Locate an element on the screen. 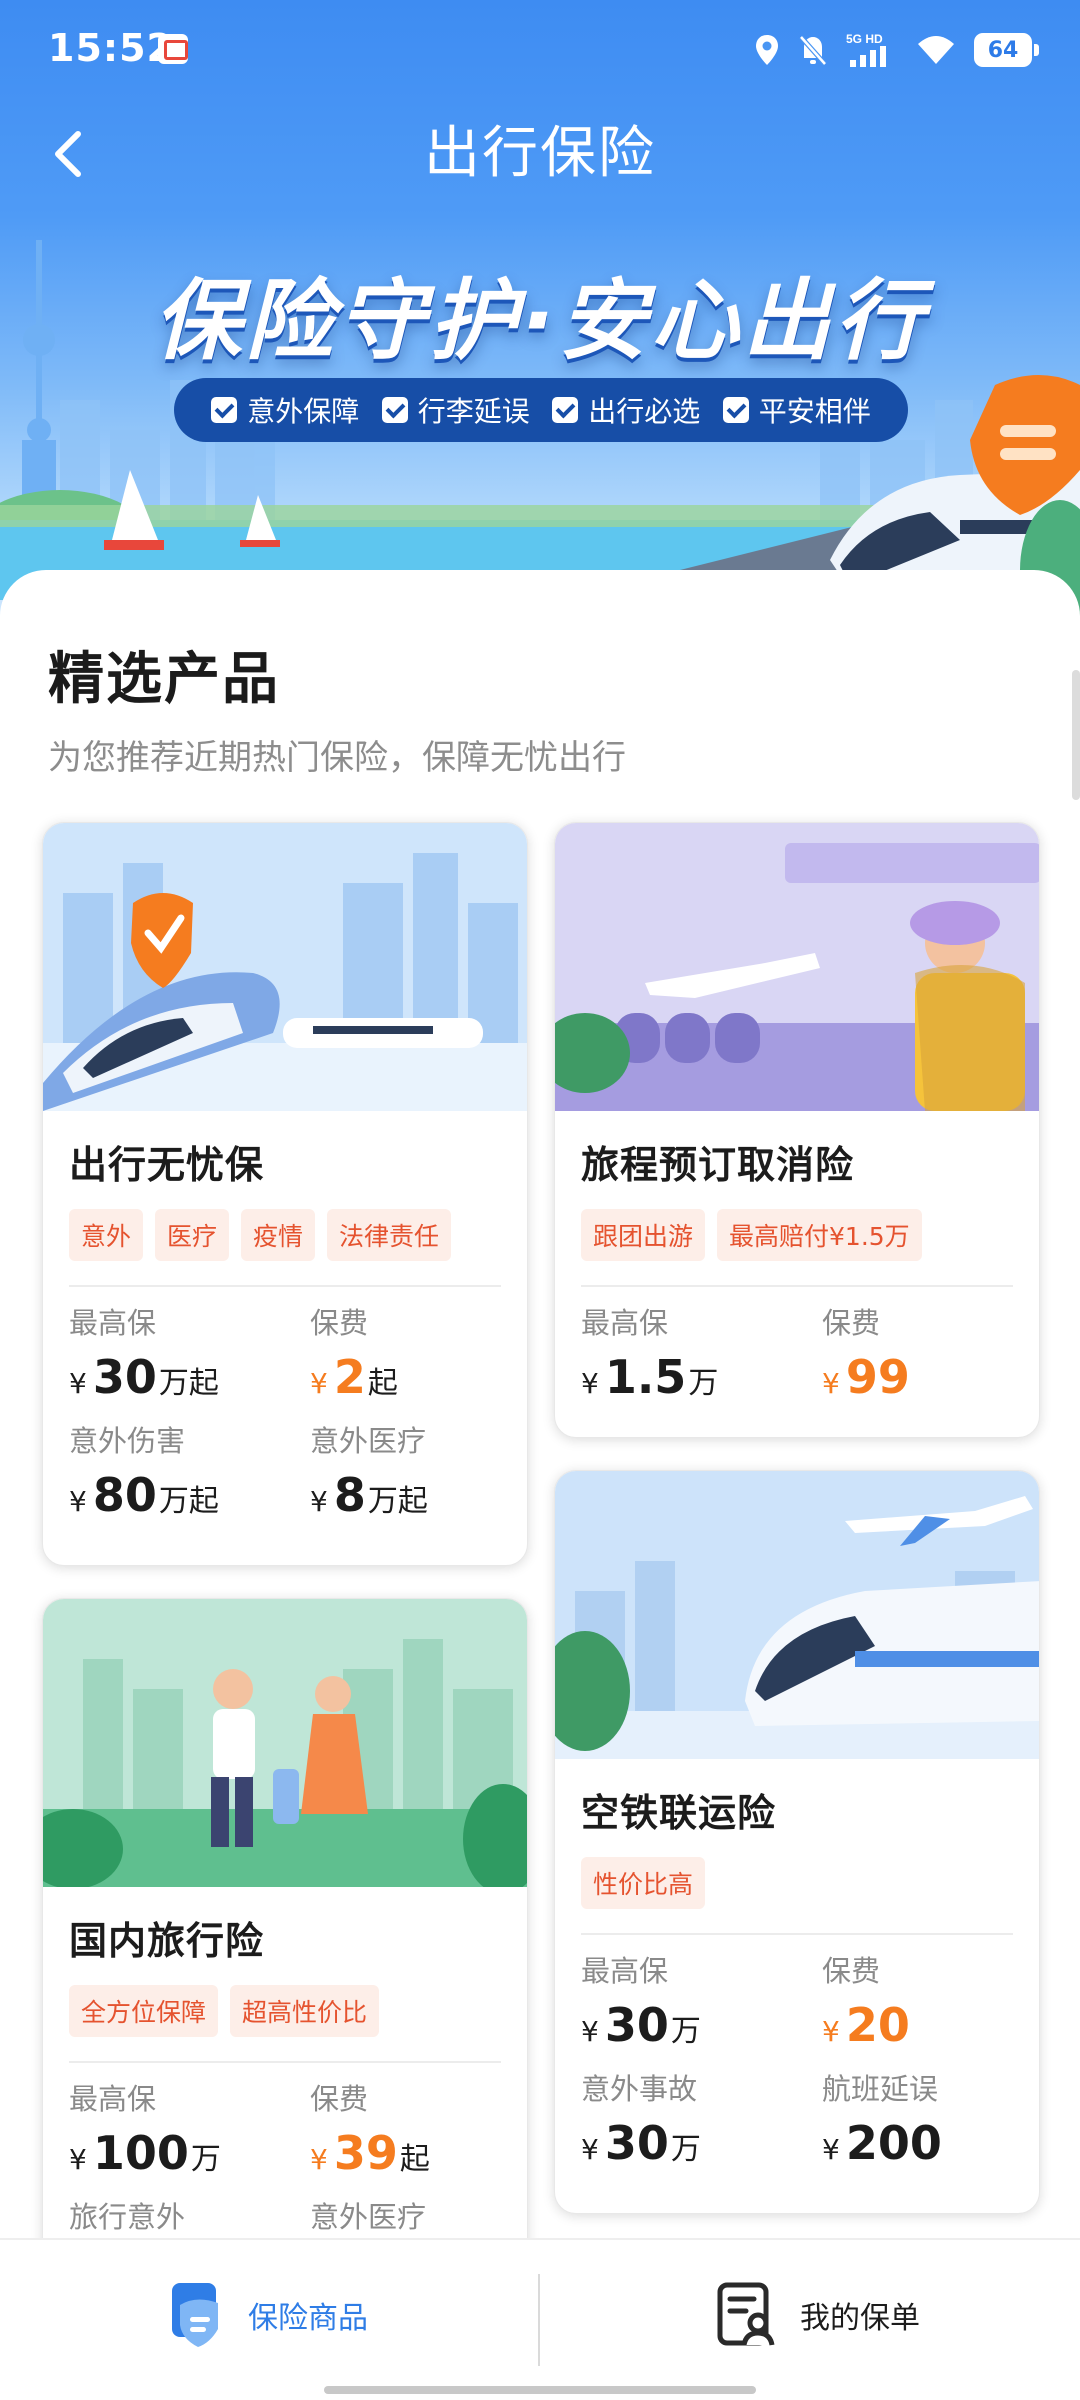 This screenshot has height=2400, width=1080. product-tag: 超高性价比 is located at coordinates (305, 2011).